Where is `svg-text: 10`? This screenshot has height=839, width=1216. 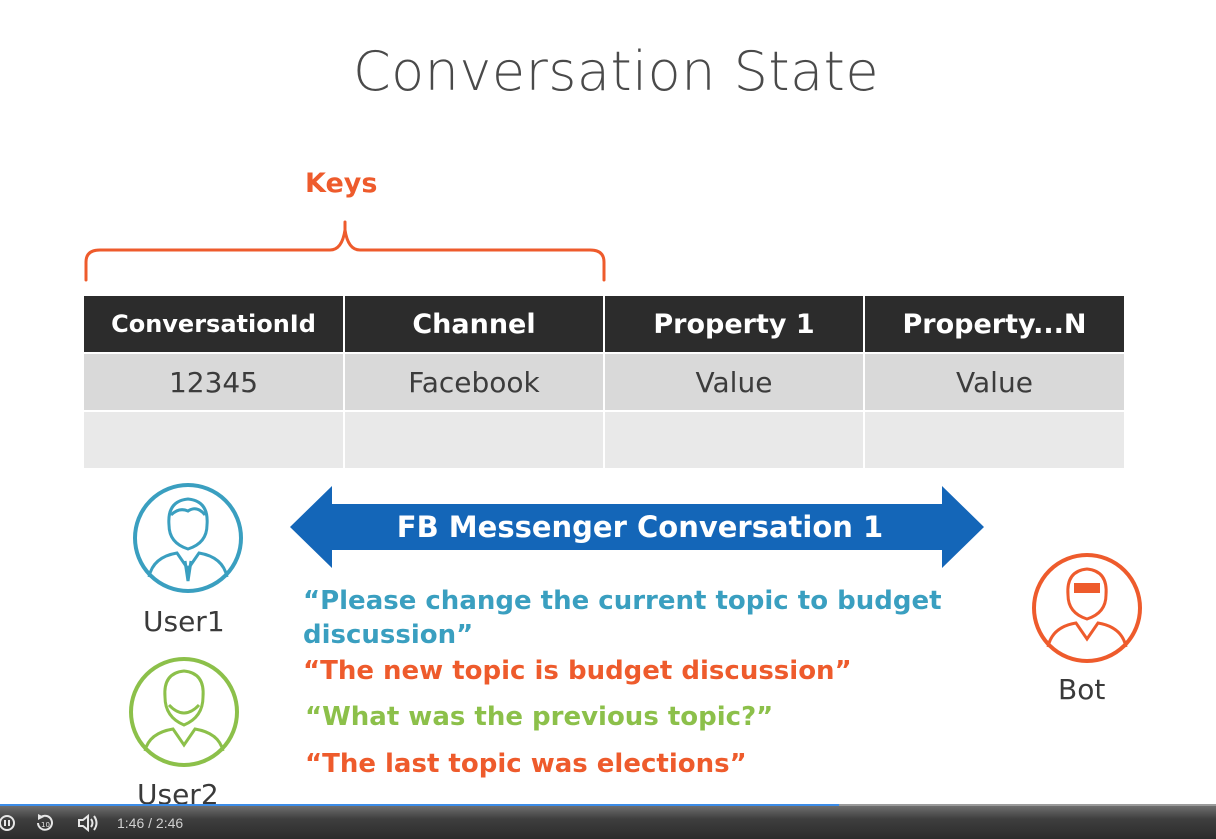 svg-text: 10 is located at coordinates (45, 825).